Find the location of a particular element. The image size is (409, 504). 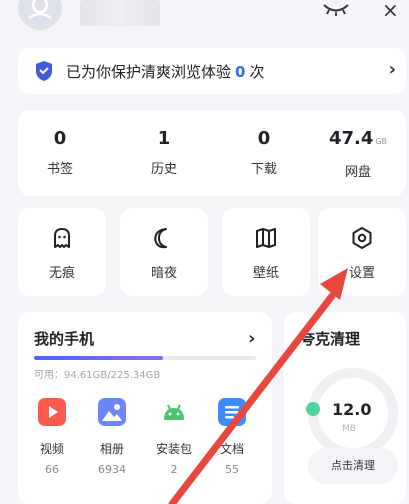

stat-unit: GB is located at coordinates (381, 141).